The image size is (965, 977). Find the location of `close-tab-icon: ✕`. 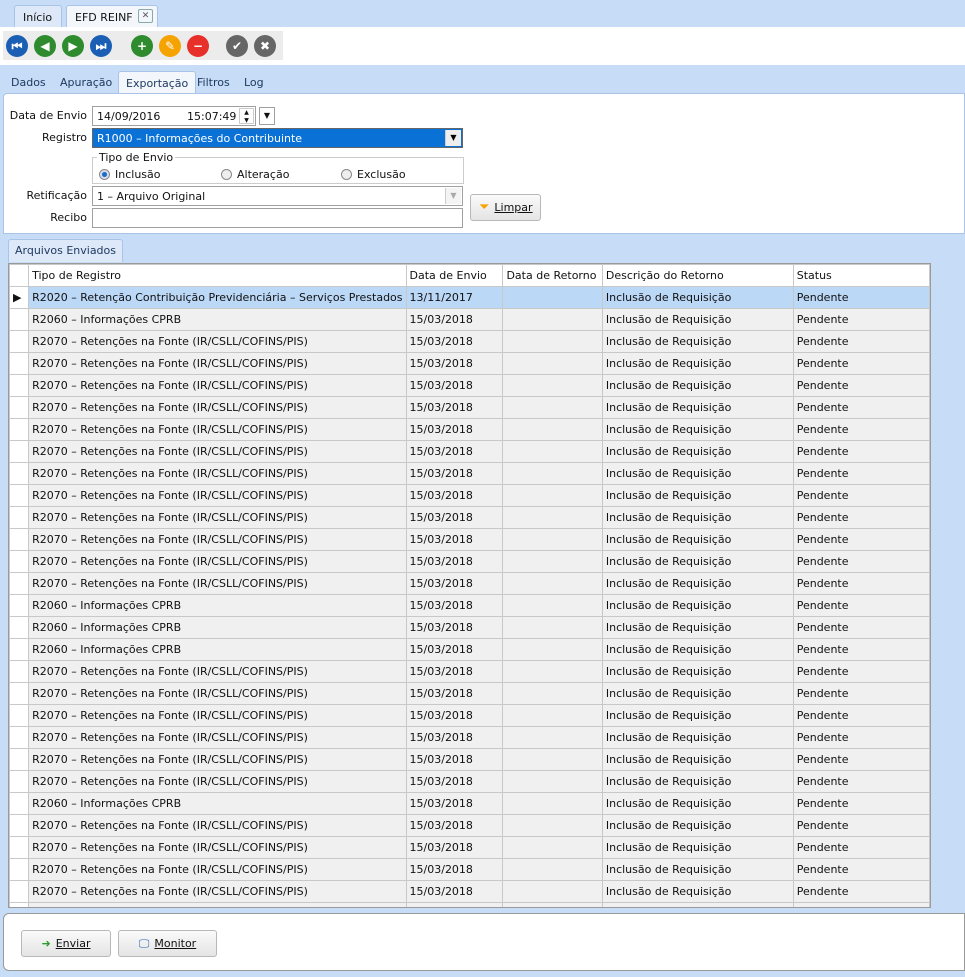

close-tab-icon: ✕ is located at coordinates (145, 16).